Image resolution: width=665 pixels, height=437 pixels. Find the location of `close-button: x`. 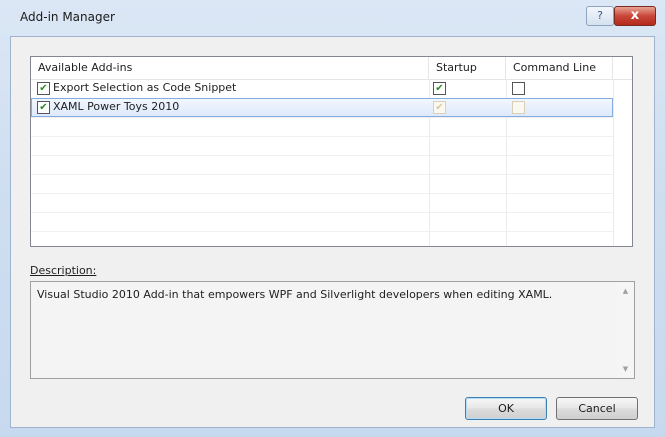

close-button: x is located at coordinates (635, 16).